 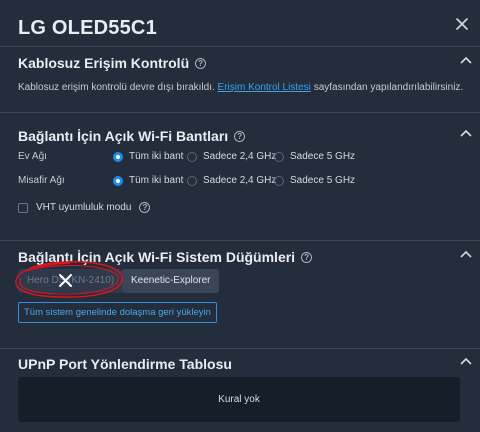 I want to click on node-chip-hero-ds: Hero DS (KN-2410), so click(x=71, y=281).